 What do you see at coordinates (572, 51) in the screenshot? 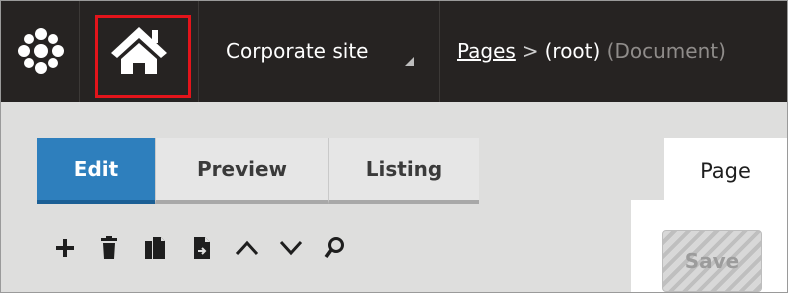
I see `breadcrumb-current: (root)` at bounding box center [572, 51].